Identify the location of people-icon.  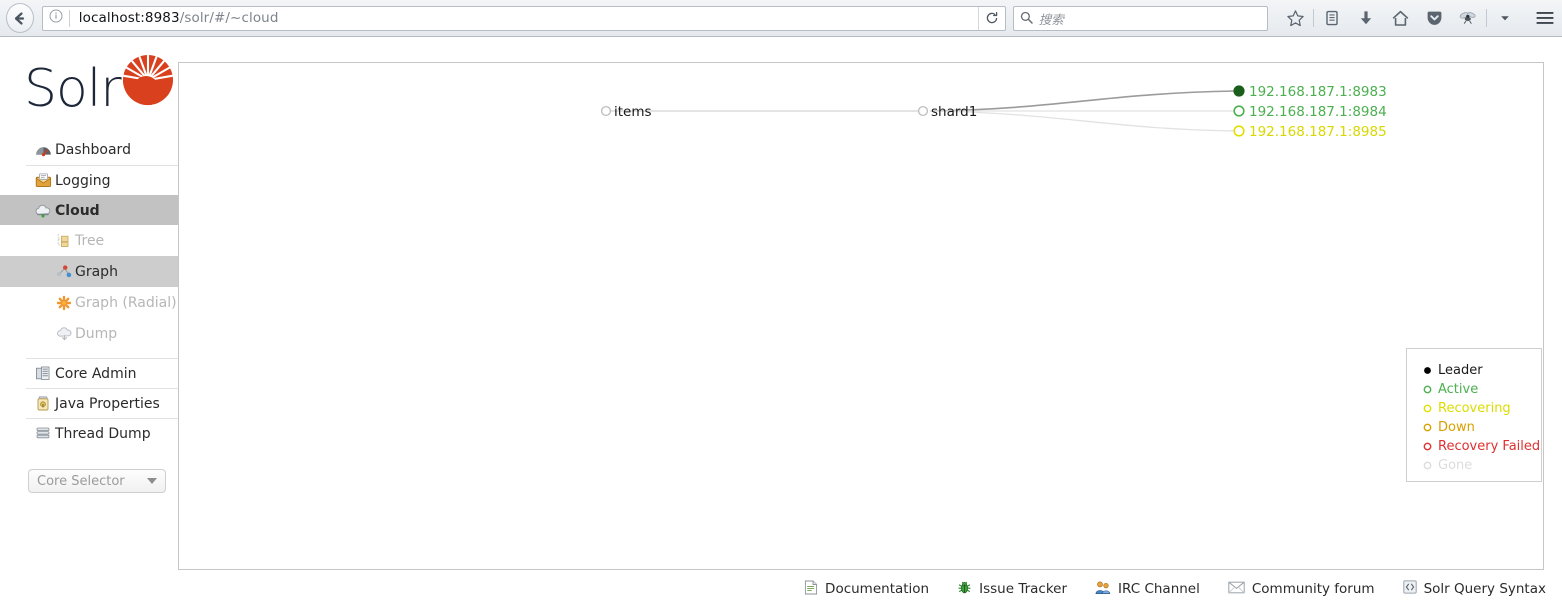
(1103, 589).